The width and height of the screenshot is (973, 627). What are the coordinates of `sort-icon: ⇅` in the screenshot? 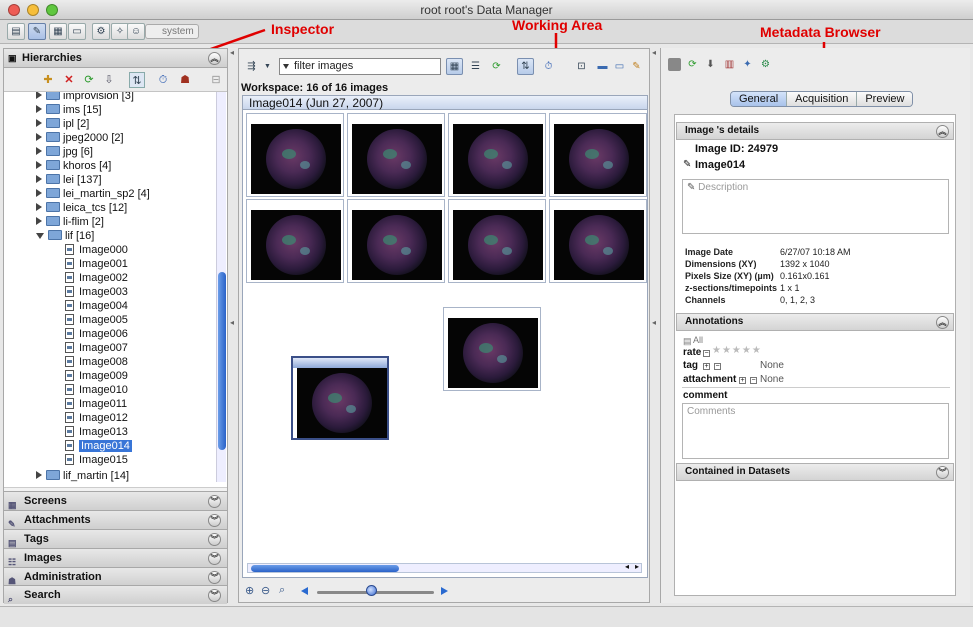 It's located at (137, 80).